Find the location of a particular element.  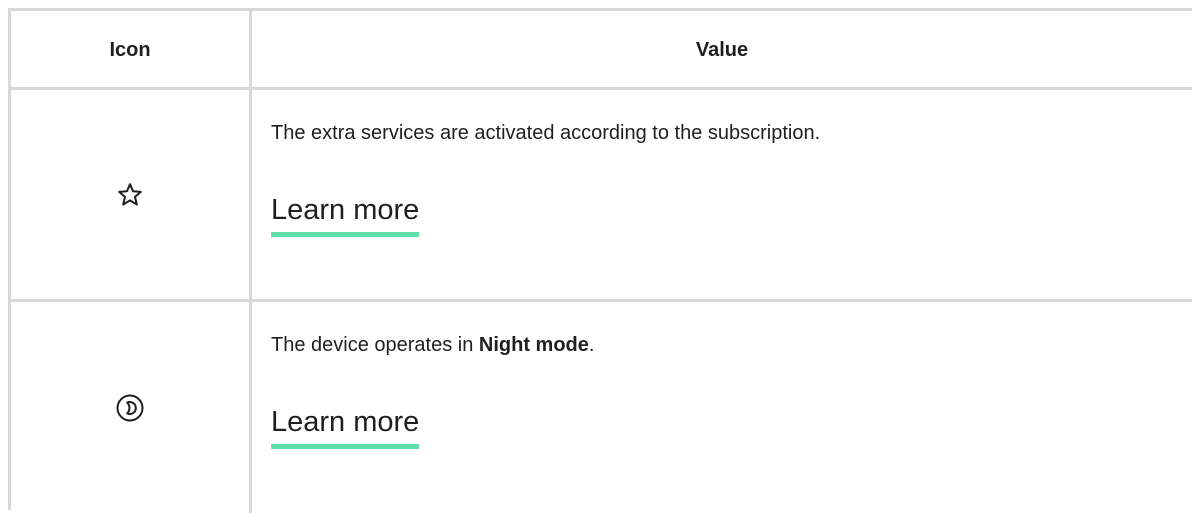

row-description: The device operates in Night mode. is located at coordinates (432, 345).